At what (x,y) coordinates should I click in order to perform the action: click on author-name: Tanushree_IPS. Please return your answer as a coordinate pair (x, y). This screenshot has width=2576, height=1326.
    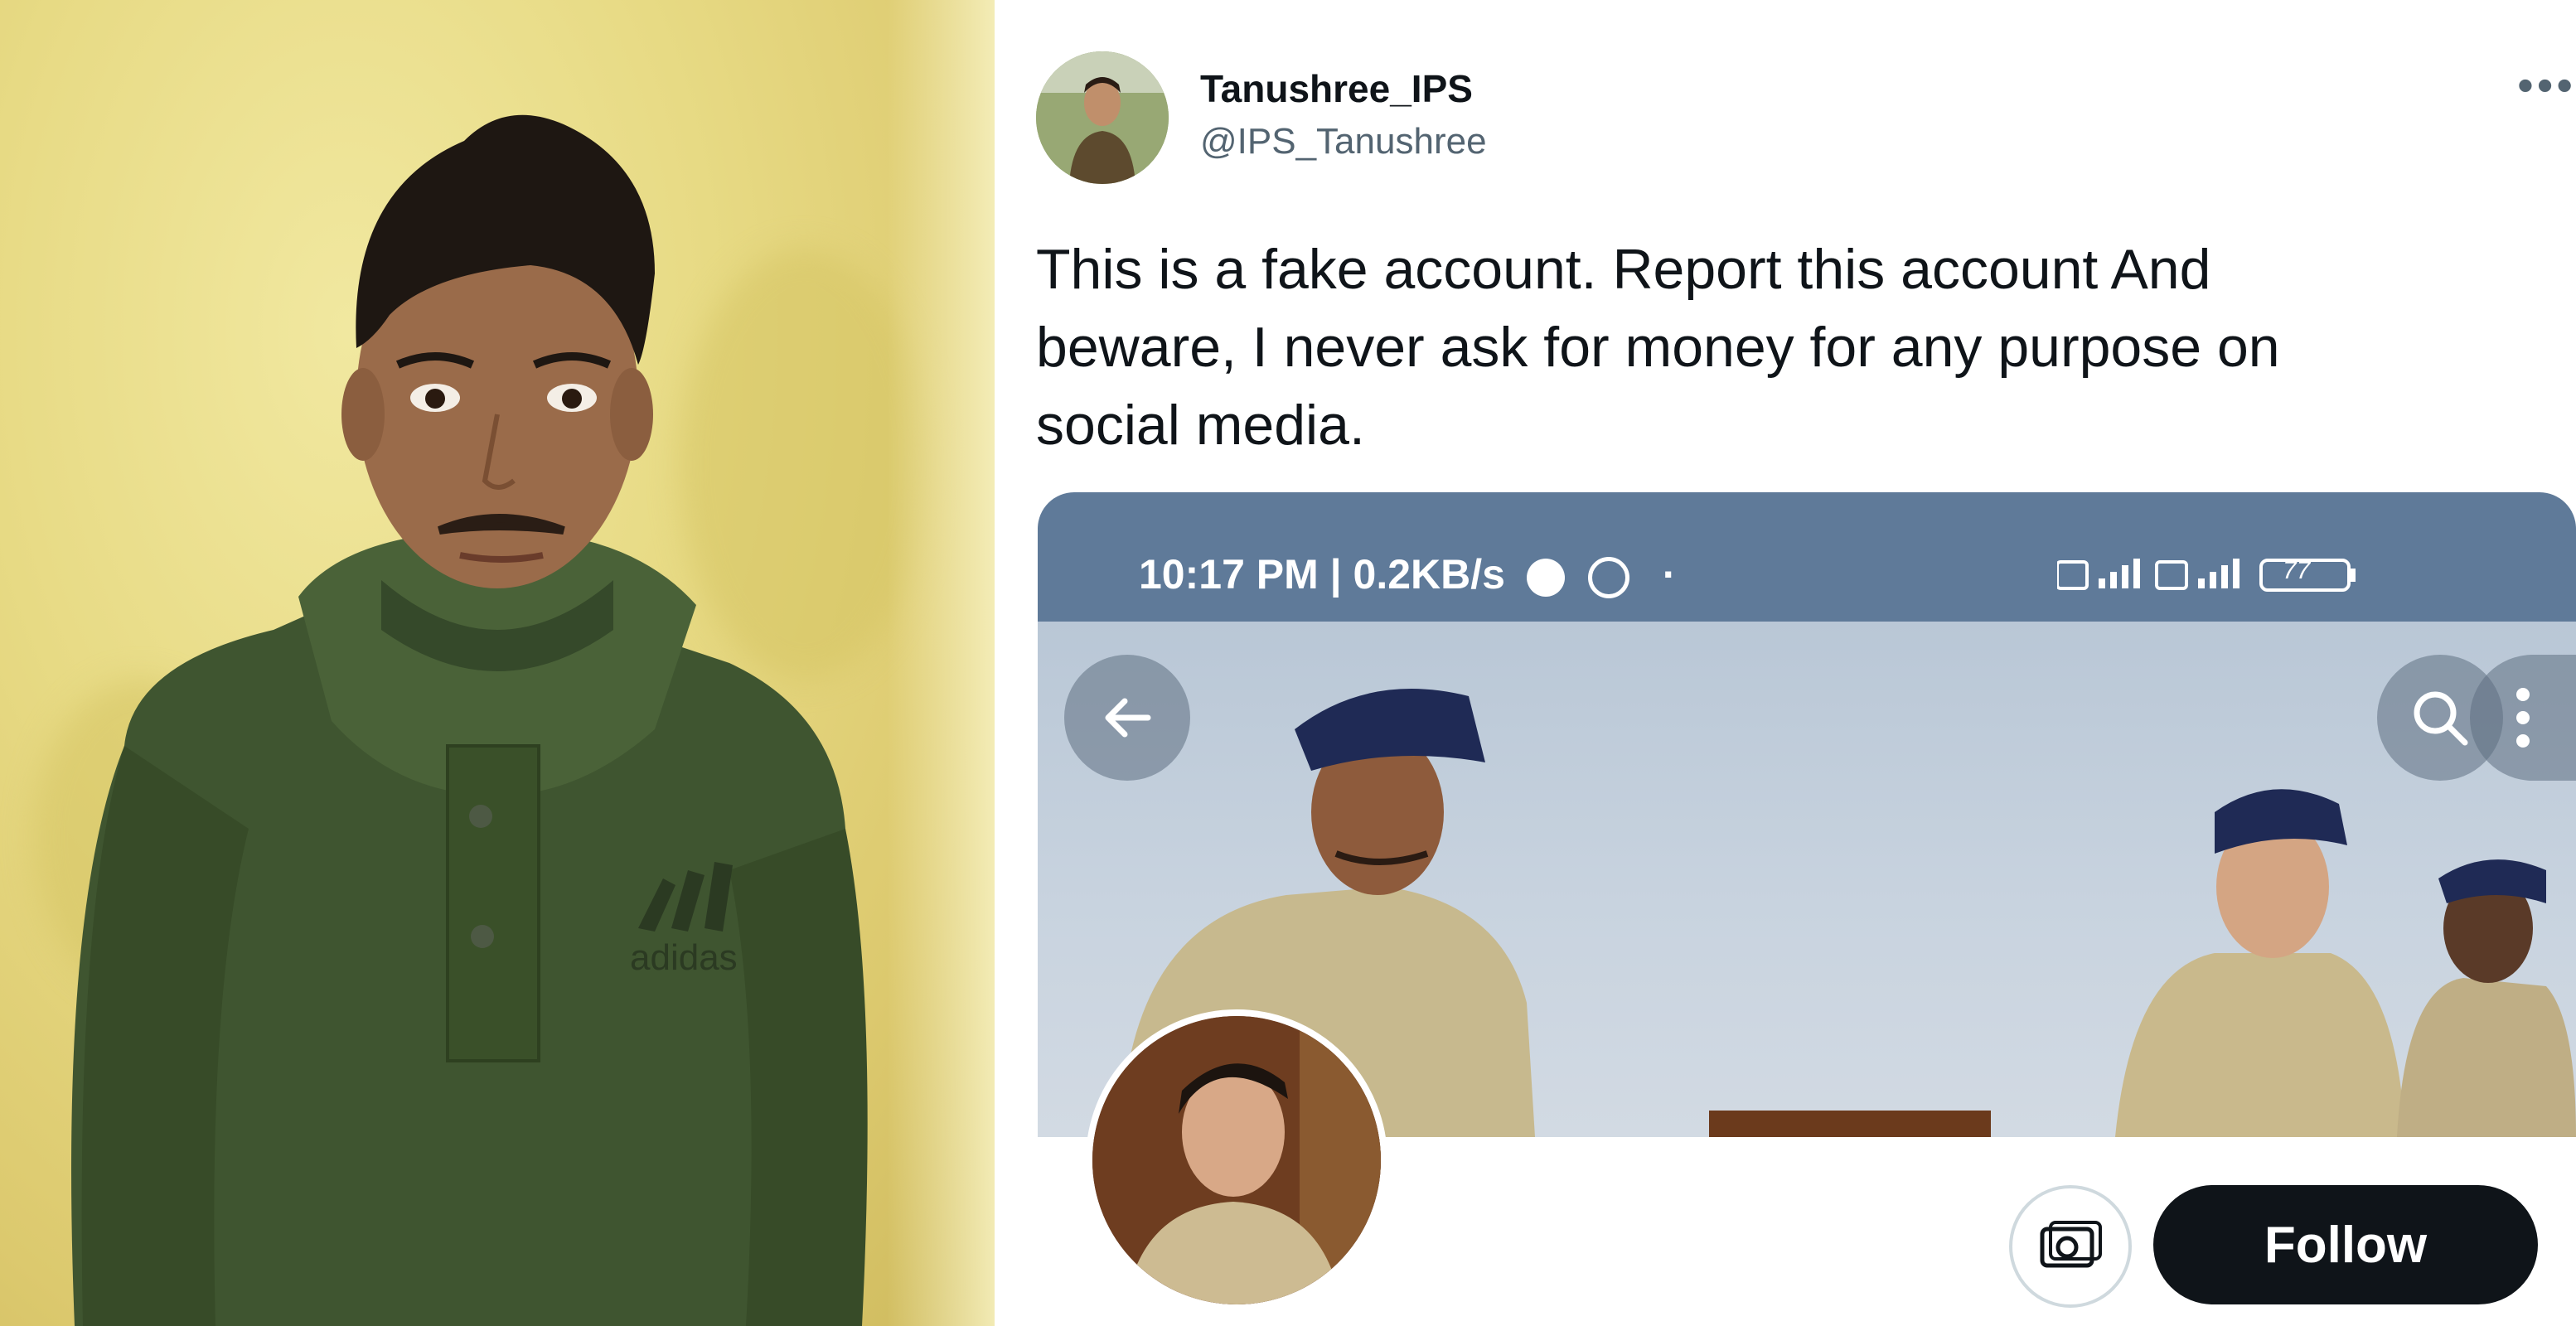
    Looking at the image, I should click on (1336, 88).